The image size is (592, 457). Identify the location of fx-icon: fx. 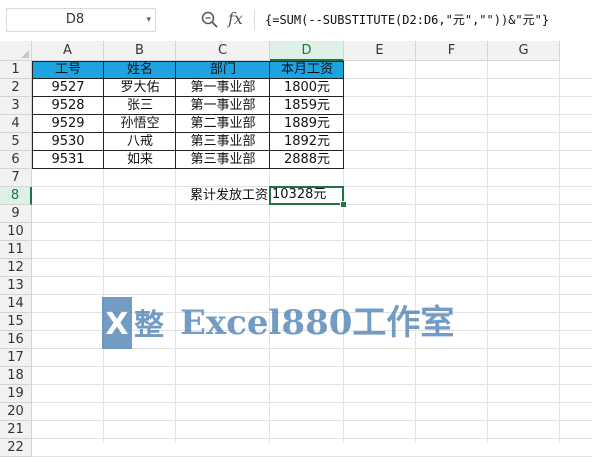
(235, 19).